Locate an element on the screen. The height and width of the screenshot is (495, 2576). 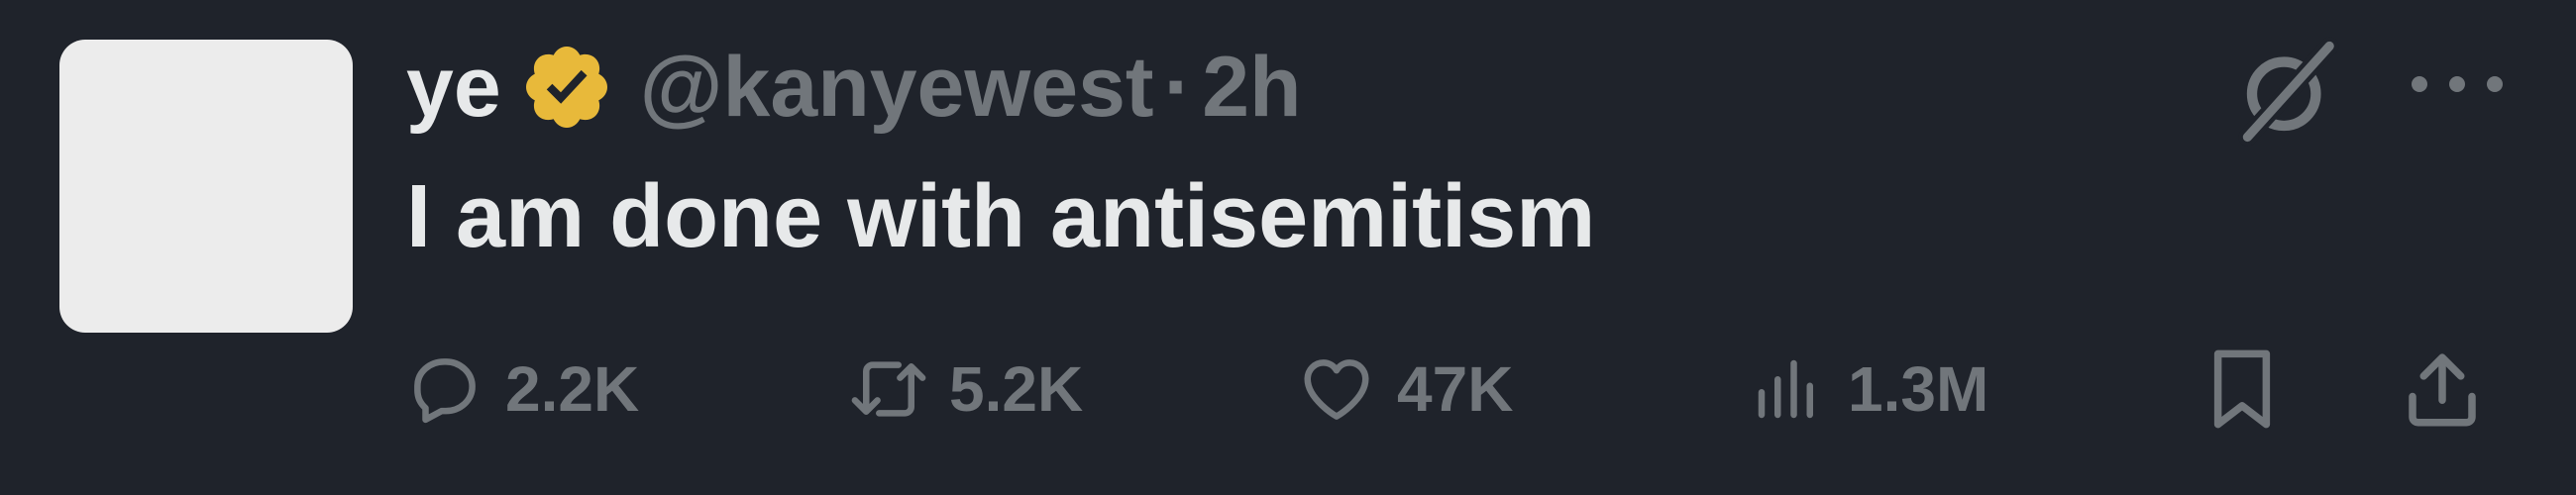
author-handle: @kanyewest is located at coordinates (897, 88).